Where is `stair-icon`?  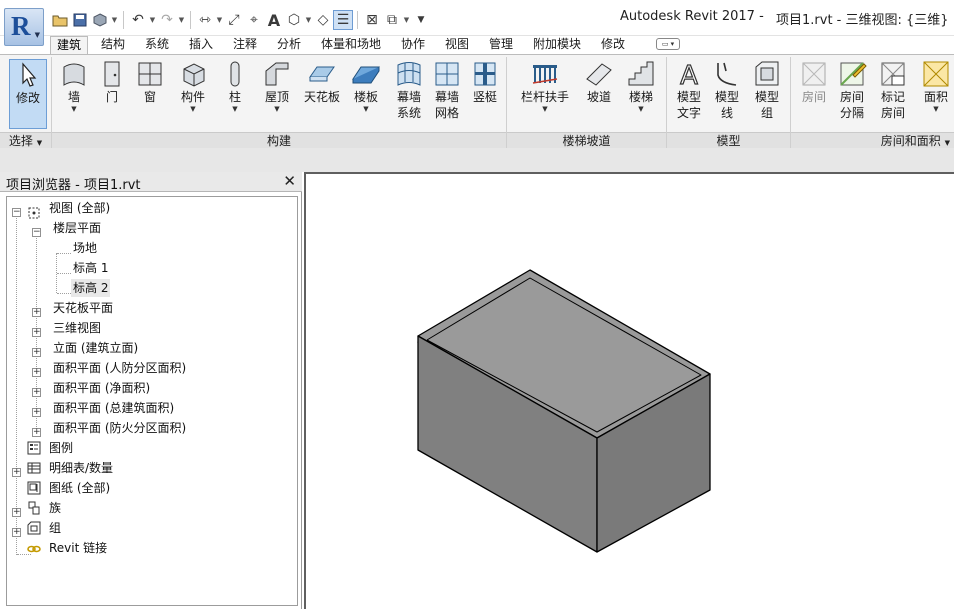
stair-icon is located at coordinates (641, 73).